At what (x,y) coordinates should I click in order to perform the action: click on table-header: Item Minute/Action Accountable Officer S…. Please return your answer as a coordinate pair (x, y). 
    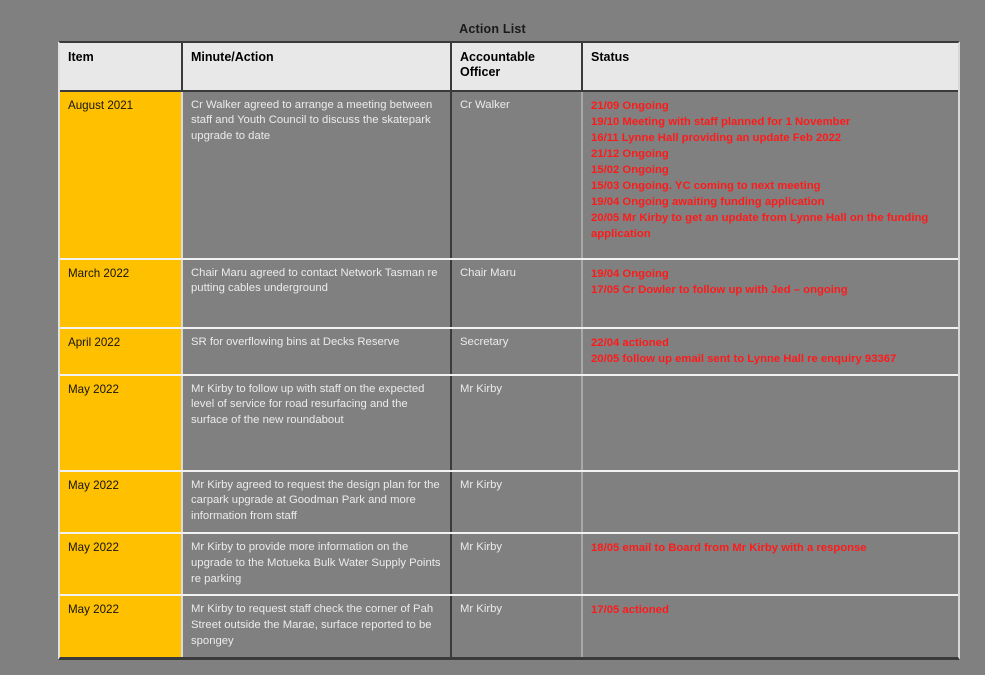
    Looking at the image, I should click on (509, 67).